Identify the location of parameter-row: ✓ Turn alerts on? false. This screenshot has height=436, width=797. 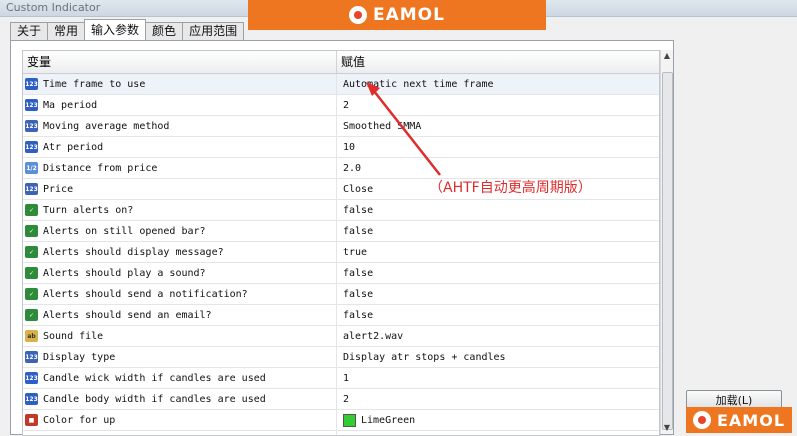
(341, 210).